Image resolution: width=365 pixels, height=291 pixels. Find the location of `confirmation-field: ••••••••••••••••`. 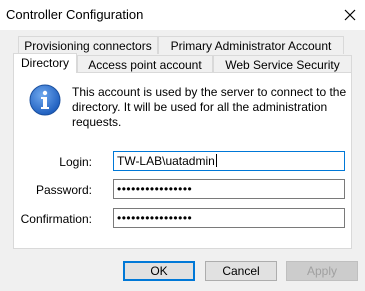

confirmation-field: •••••••••••••••• is located at coordinates (229, 218).